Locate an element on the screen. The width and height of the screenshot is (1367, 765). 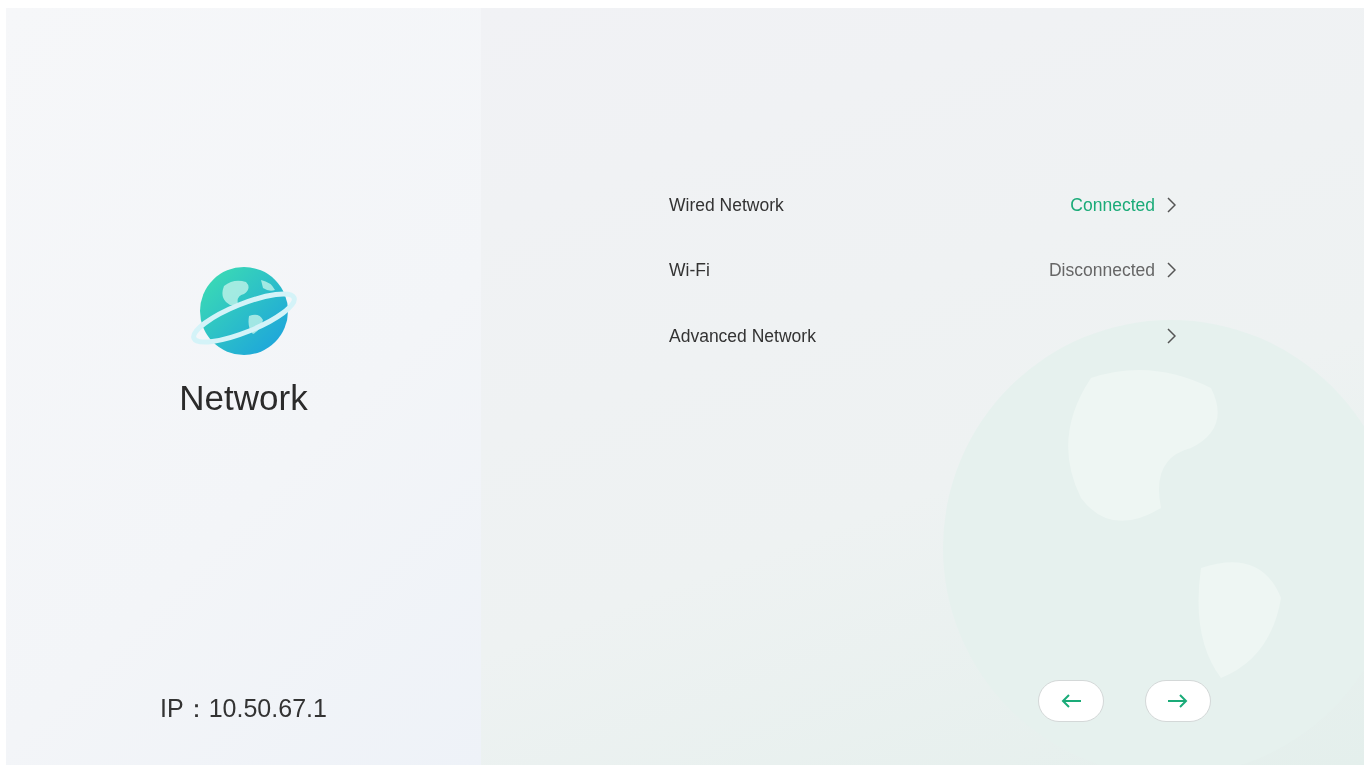
globe-icon is located at coordinates (243, 312).